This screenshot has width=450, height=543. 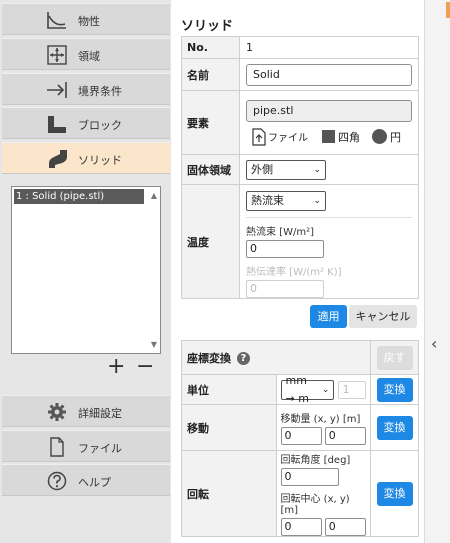 I want to click on unit-factor-input: 1, so click(x=352, y=389).